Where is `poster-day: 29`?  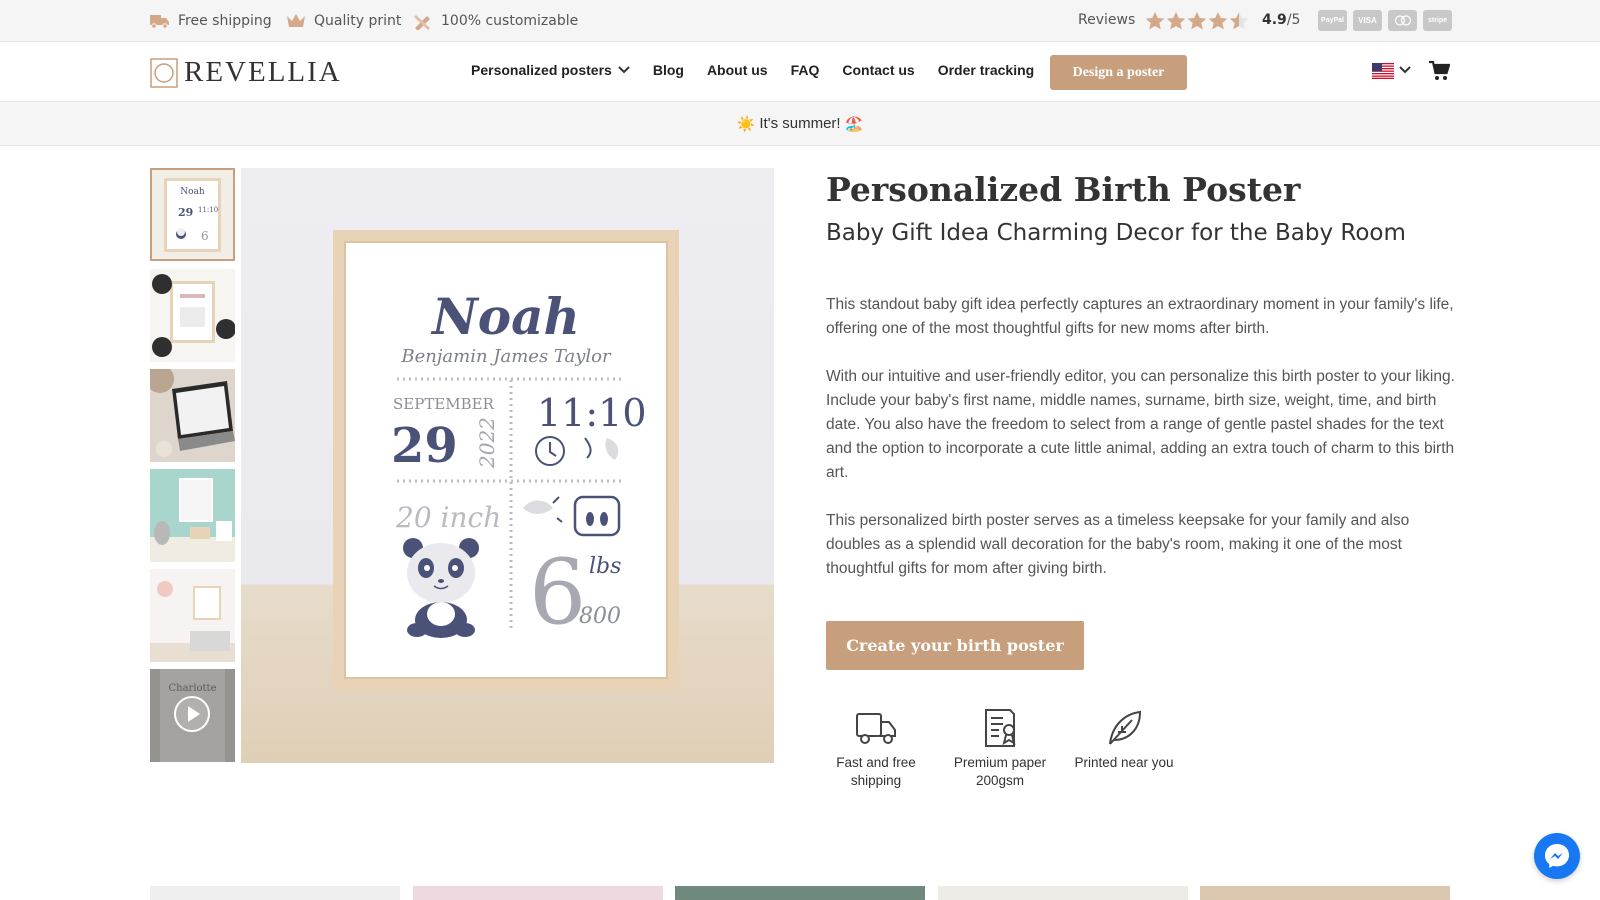 poster-day: 29 is located at coordinates (424, 446).